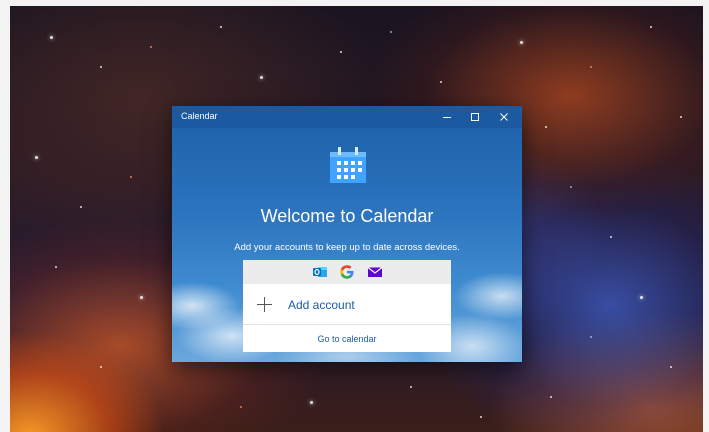 This screenshot has width=709, height=432. What do you see at coordinates (199, 116) in the screenshot?
I see `window-title: Calendar` at bounding box center [199, 116].